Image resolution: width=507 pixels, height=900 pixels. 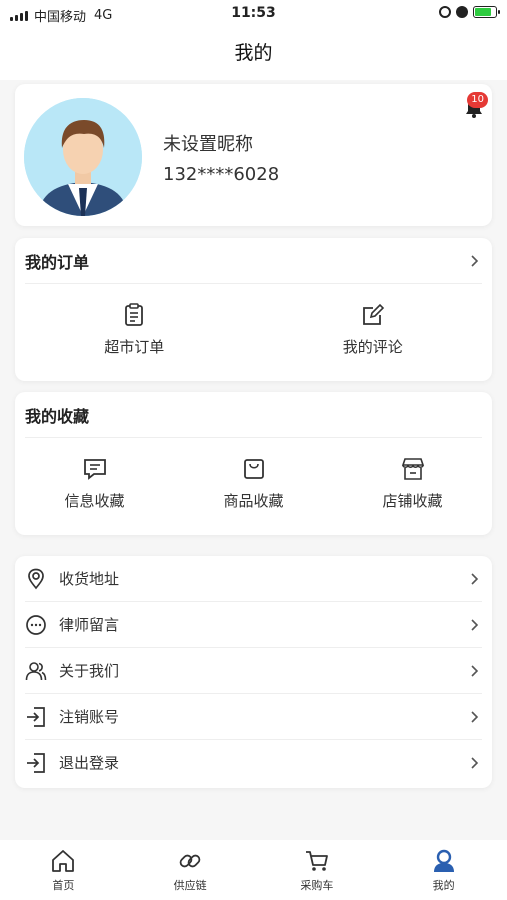 I want to click on my-comments-label: 我的评论, so click(x=372, y=347).